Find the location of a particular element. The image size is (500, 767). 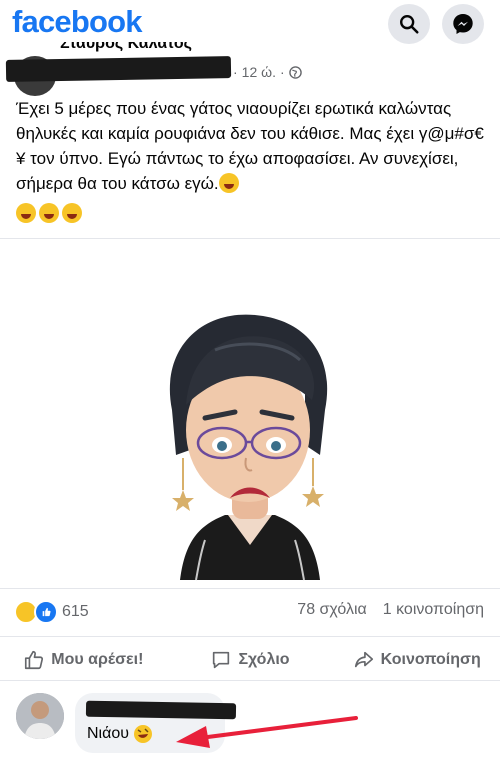

post-time: 12 ώ. is located at coordinates (259, 72).